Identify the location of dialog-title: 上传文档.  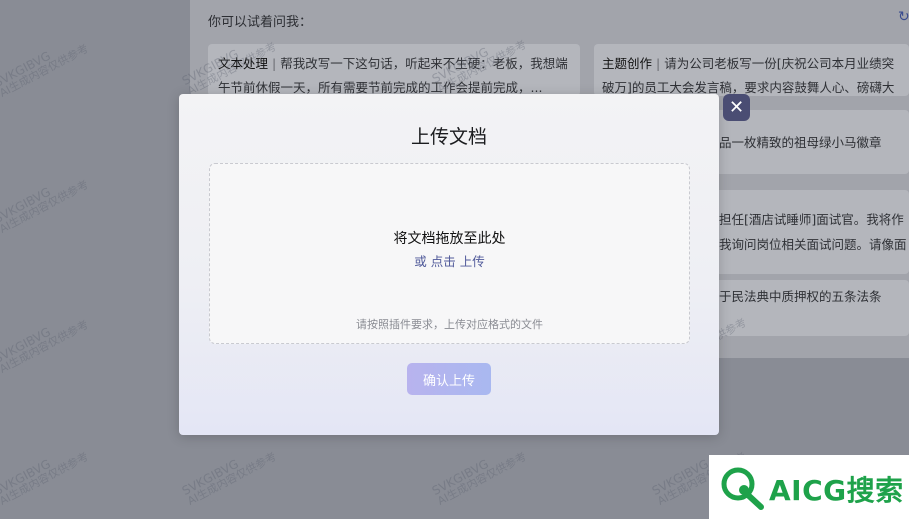
(448, 137).